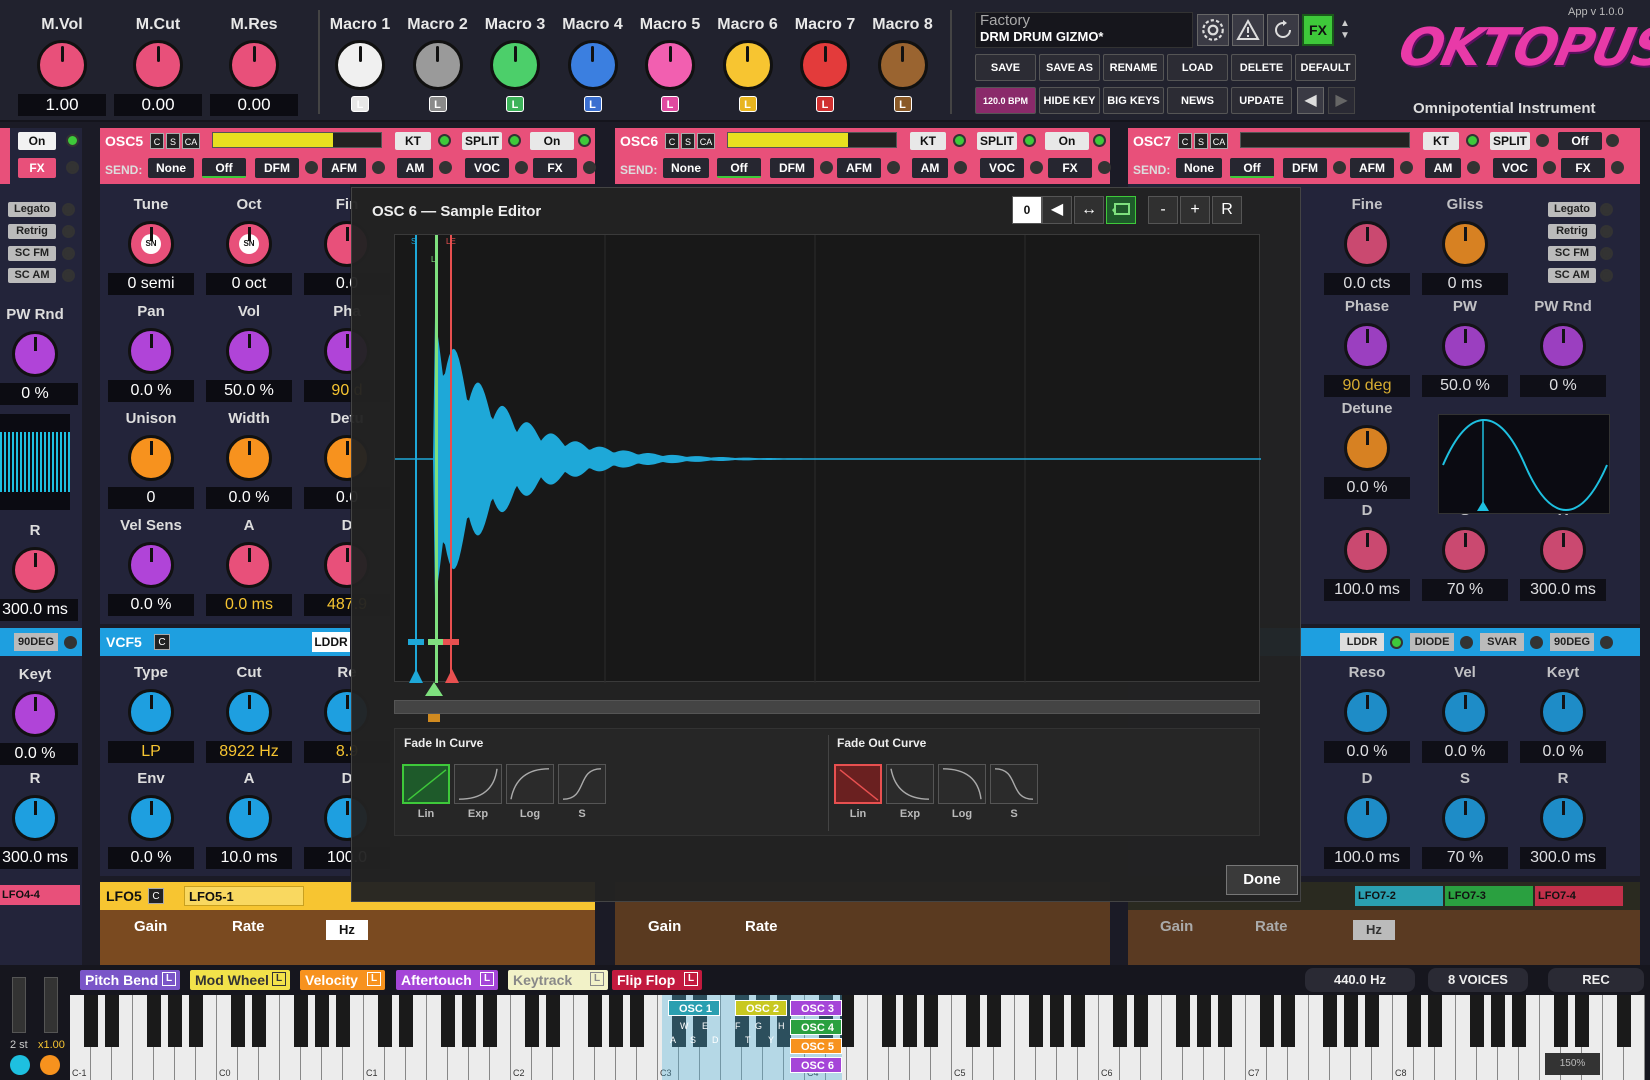  What do you see at coordinates (41, 571) in the screenshot?
I see `osc4-r-knob: R 300.0 ms` at bounding box center [41, 571].